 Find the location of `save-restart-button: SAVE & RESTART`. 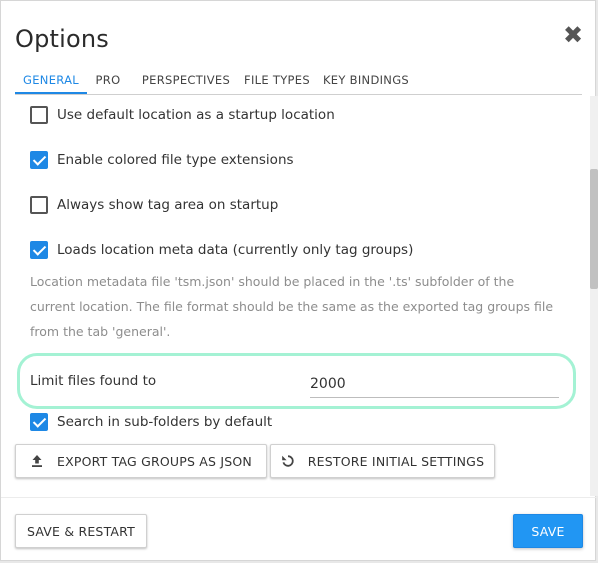

save-restart-button: SAVE & RESTART is located at coordinates (81, 531).